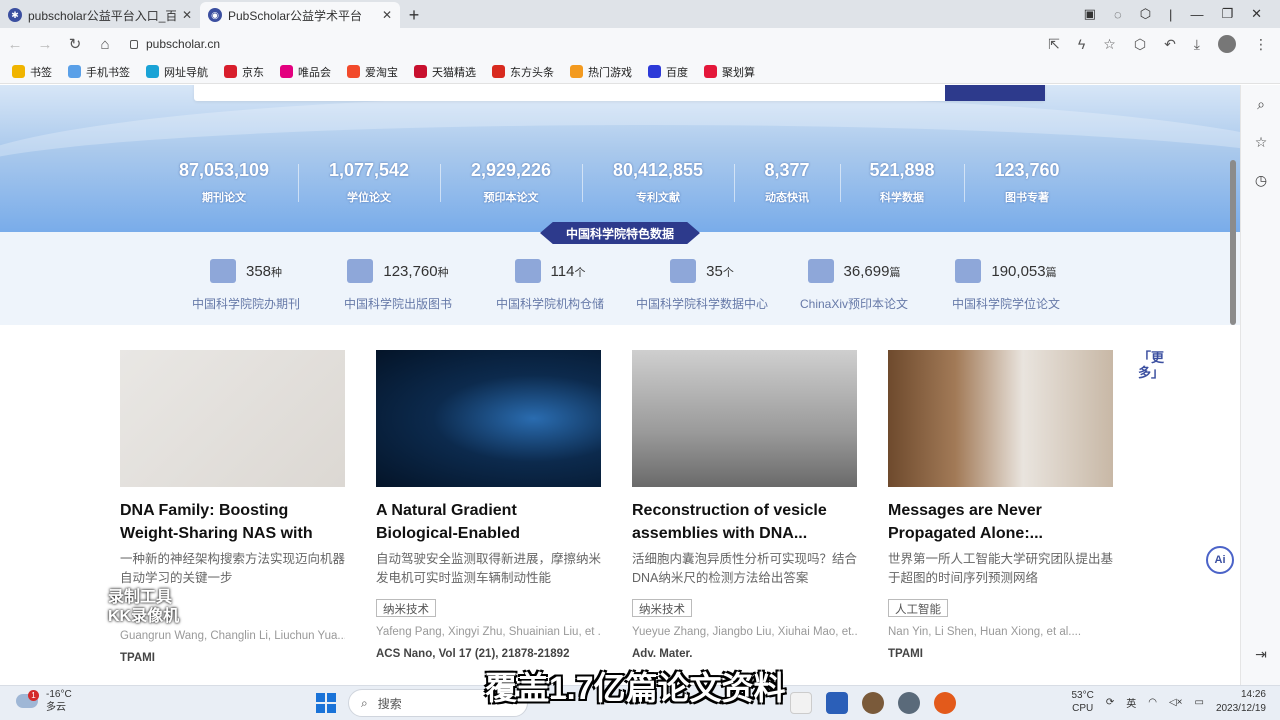  What do you see at coordinates (445, 72) in the screenshot?
I see `bookmark-item: 天猫精选` at bounding box center [445, 72].